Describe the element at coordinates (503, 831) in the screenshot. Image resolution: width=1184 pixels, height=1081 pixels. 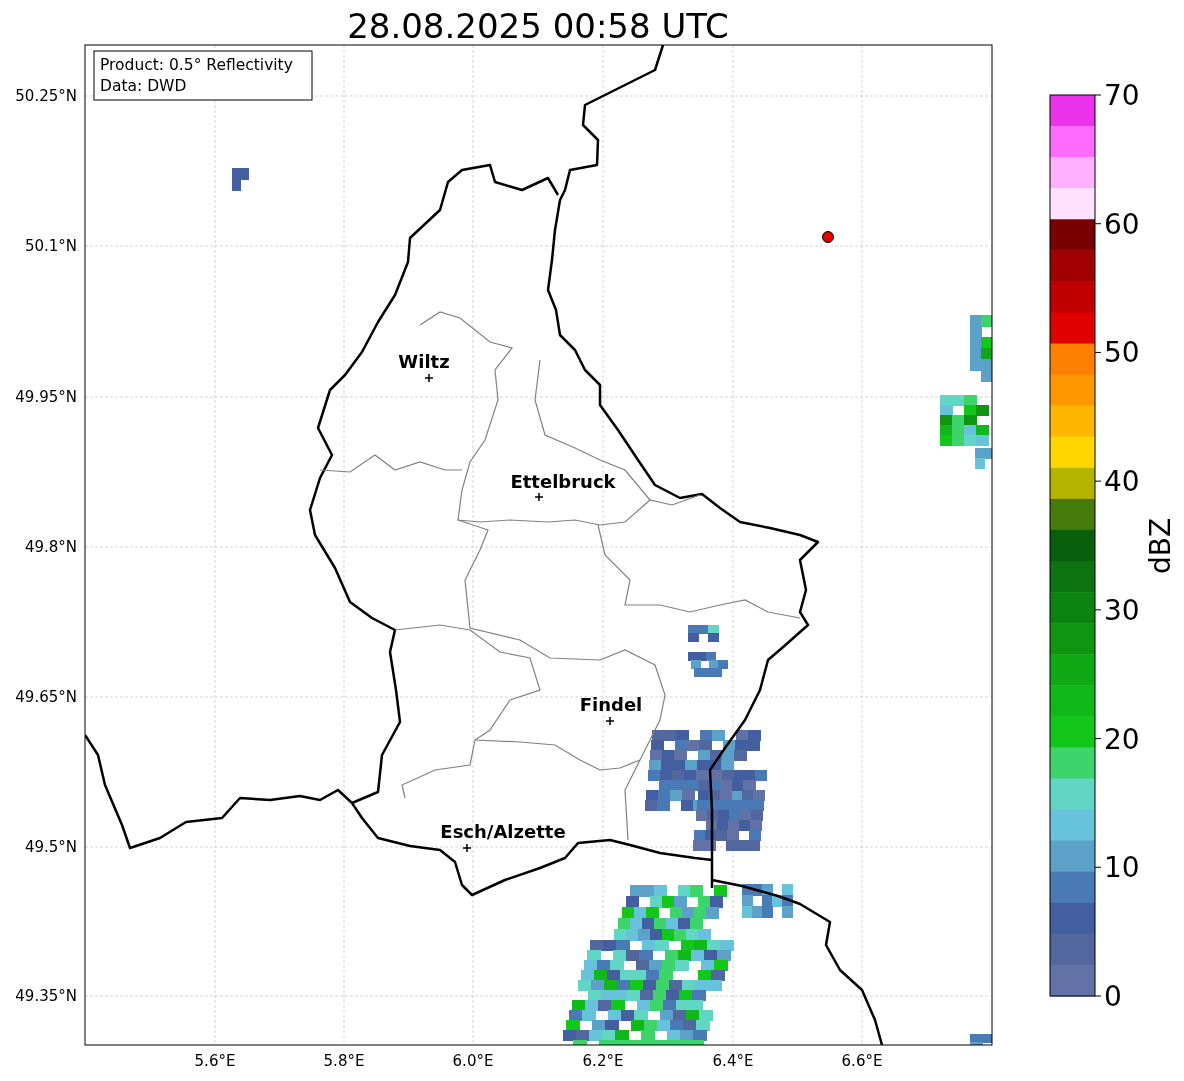
I see `city-label: Esch/Alzette` at that location.